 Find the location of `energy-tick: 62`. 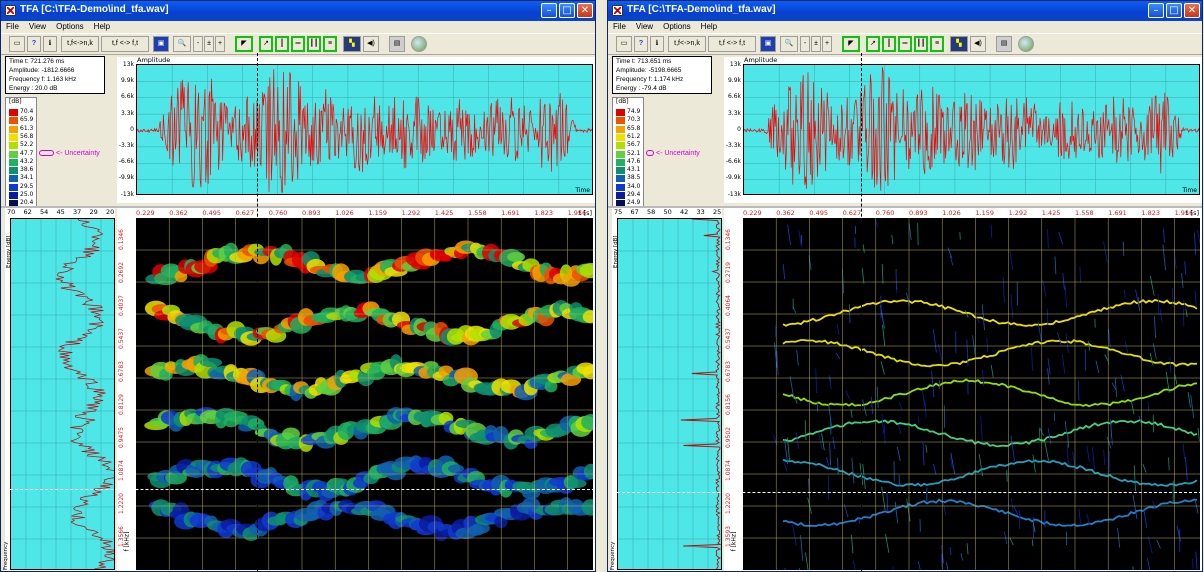

energy-tick: 62 is located at coordinates (27, 212).